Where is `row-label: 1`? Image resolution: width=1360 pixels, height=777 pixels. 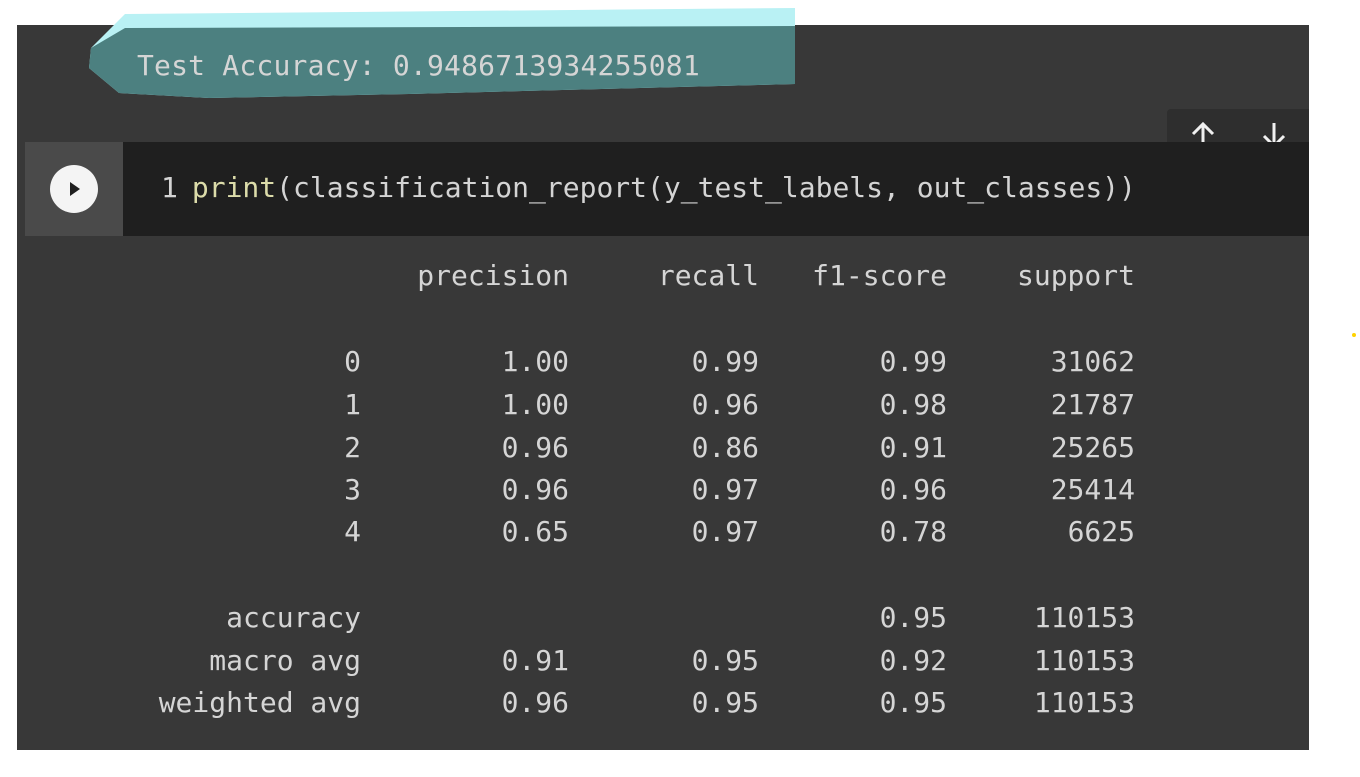
row-label: 1 is located at coordinates (352, 404).